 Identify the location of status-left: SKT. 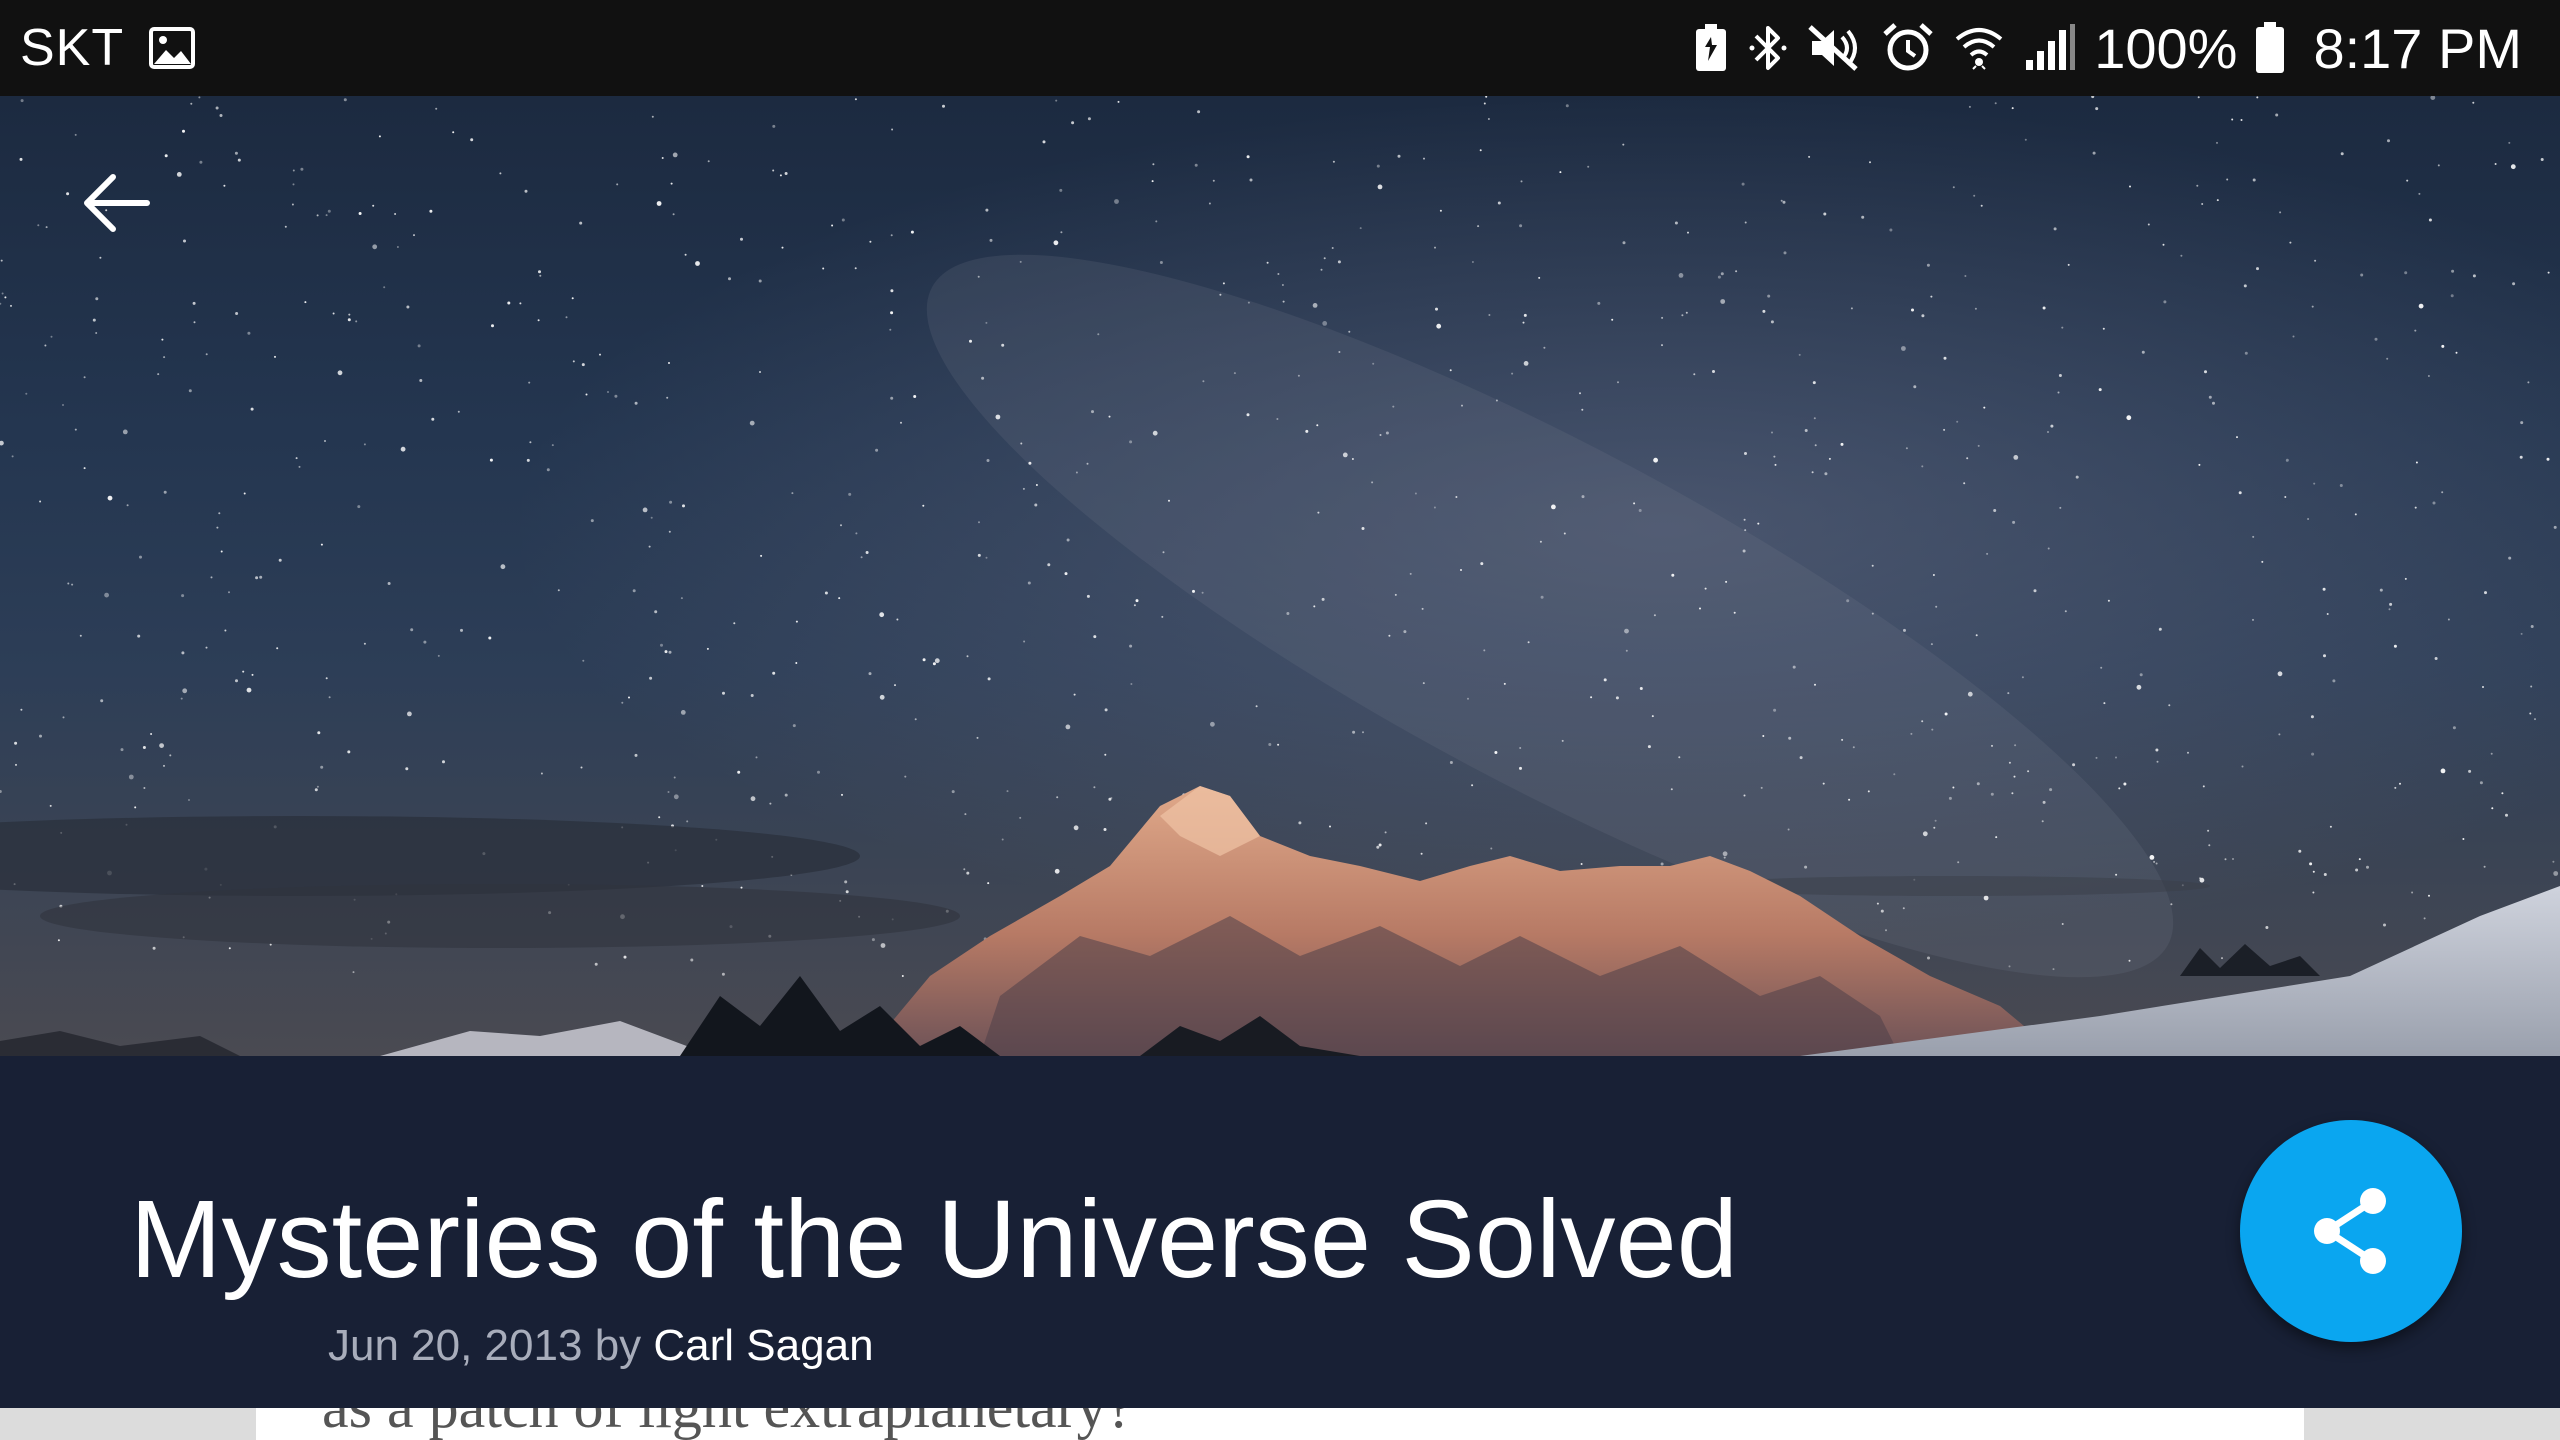
(113, 48).